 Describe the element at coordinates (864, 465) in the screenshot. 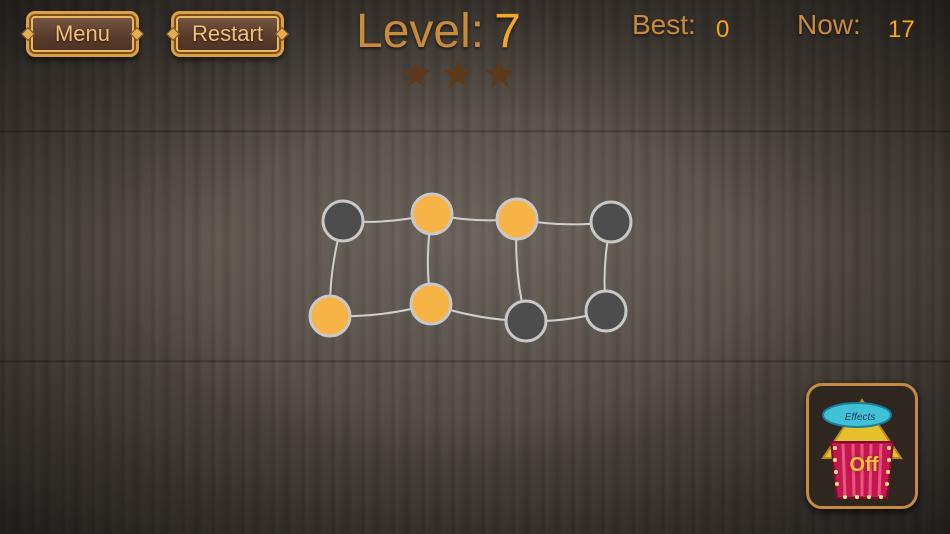

I see `effects-state: Off` at that location.